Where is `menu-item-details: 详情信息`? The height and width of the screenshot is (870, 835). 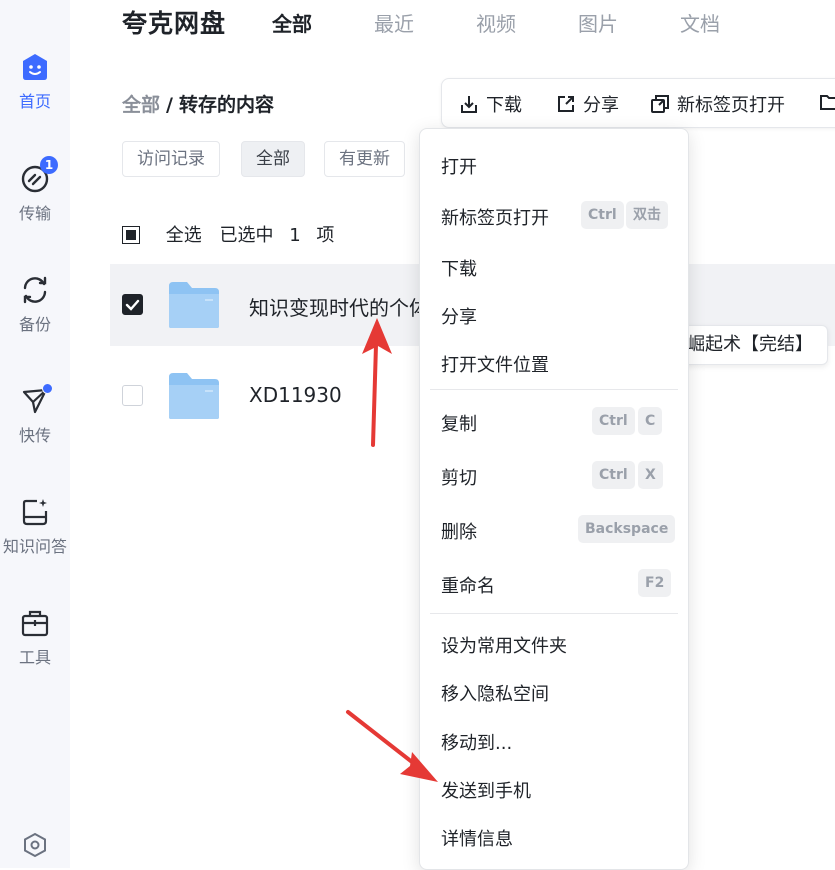 menu-item-details: 详情信息 is located at coordinates (554, 836).